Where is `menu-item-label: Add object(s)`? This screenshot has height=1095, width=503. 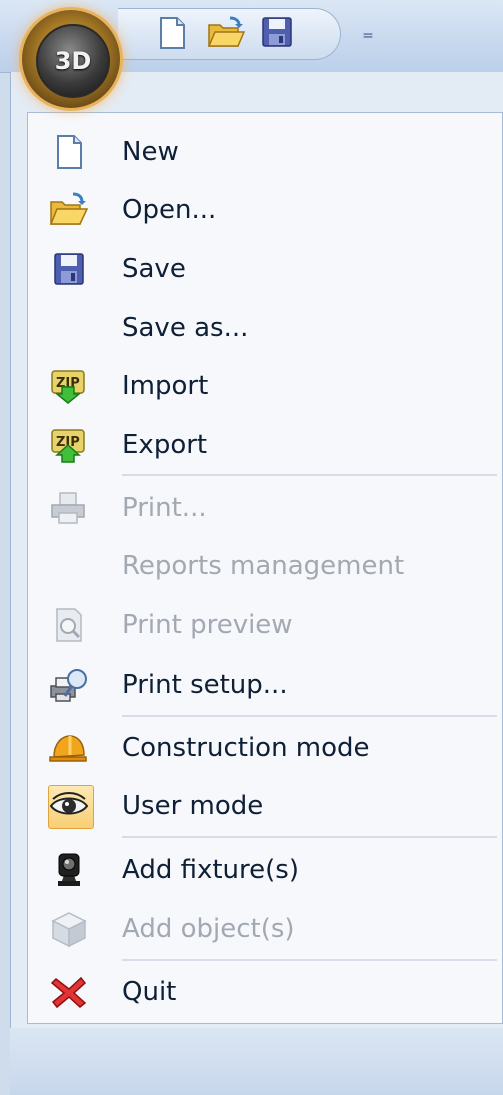 menu-item-label: Add object(s) is located at coordinates (208, 929).